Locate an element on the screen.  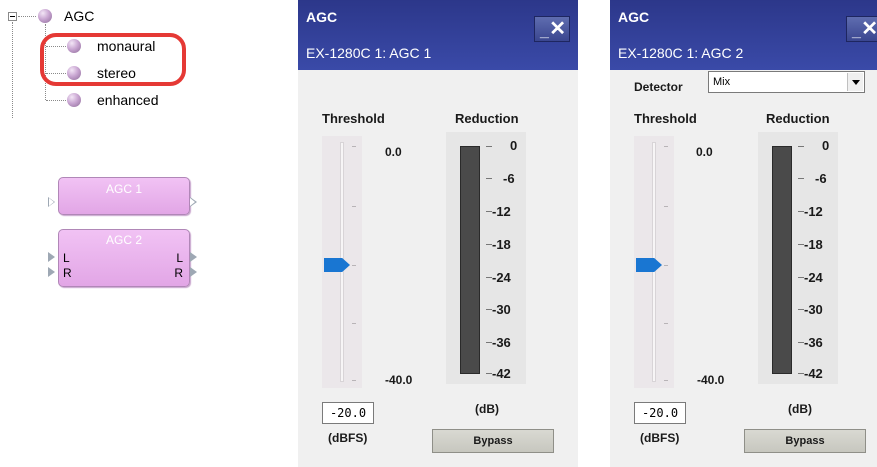
window-subtitle: EX-1280C 1: AGC 1 is located at coordinates (369, 53).